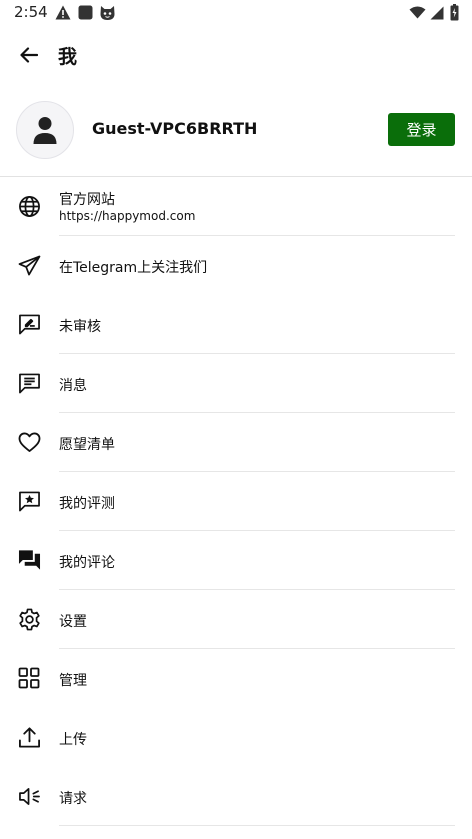 This screenshot has height=839, width=472. Describe the element at coordinates (62, 12) in the screenshot. I see `warning-icon` at that location.